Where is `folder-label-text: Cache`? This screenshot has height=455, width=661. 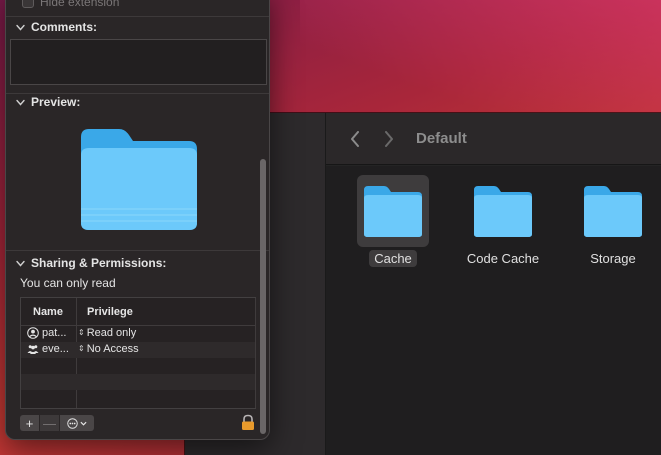
folder-label-text: Cache is located at coordinates (393, 258).